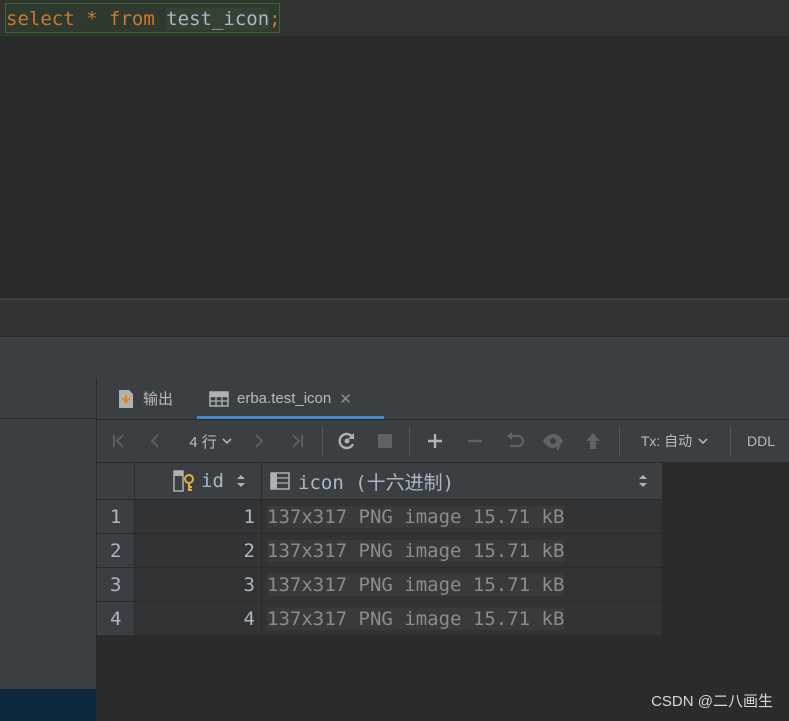  I want to click on editor-footer-bar, so click(394, 318).